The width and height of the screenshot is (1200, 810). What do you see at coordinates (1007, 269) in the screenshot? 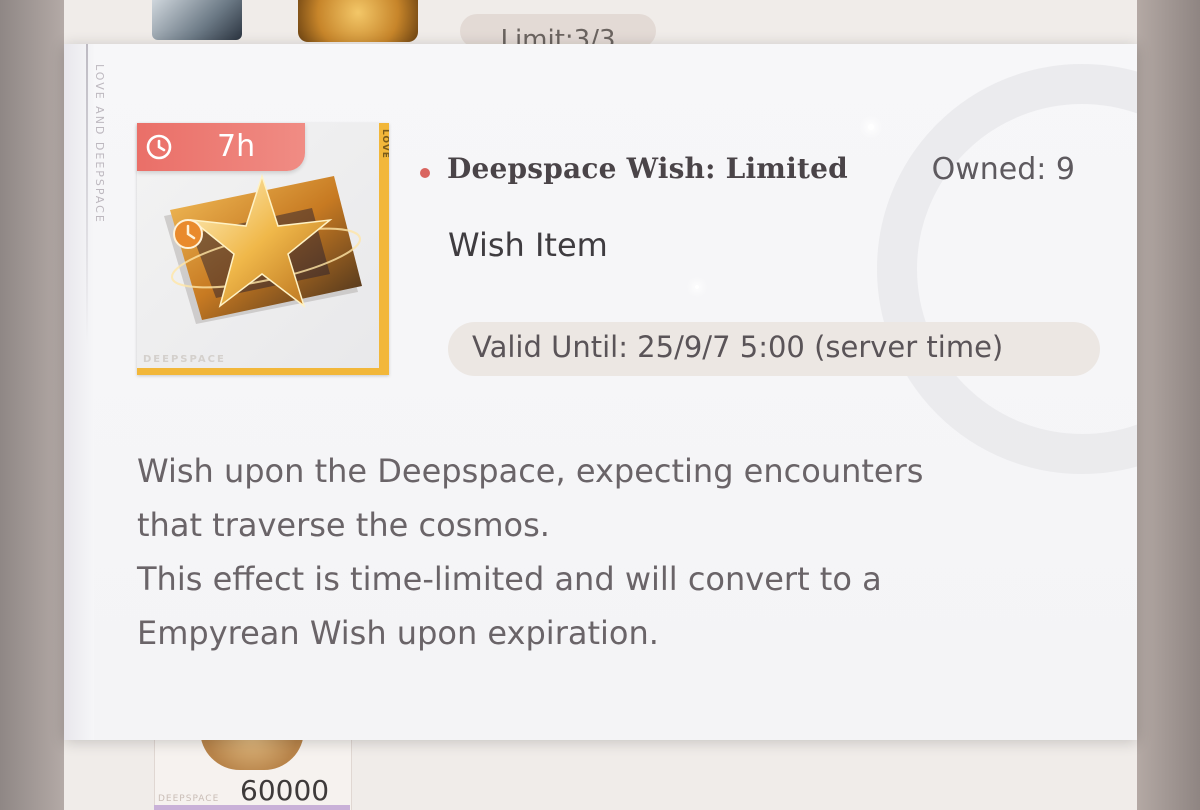
I see `decorative-arc` at bounding box center [1007, 269].